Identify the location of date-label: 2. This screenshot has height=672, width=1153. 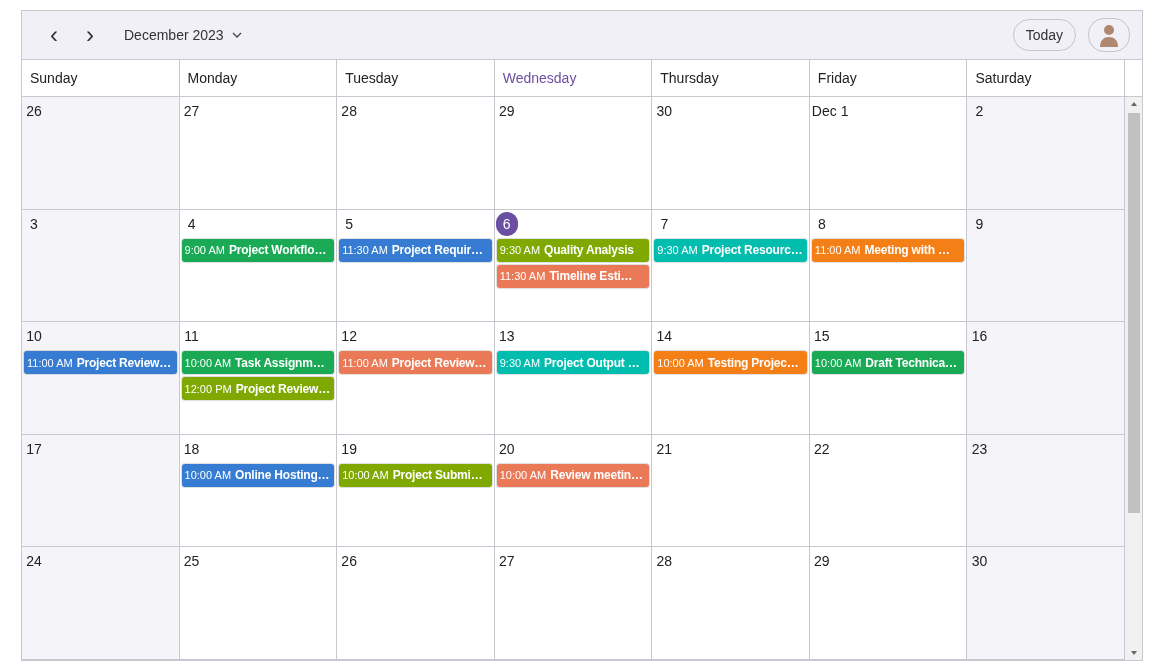
(979, 111).